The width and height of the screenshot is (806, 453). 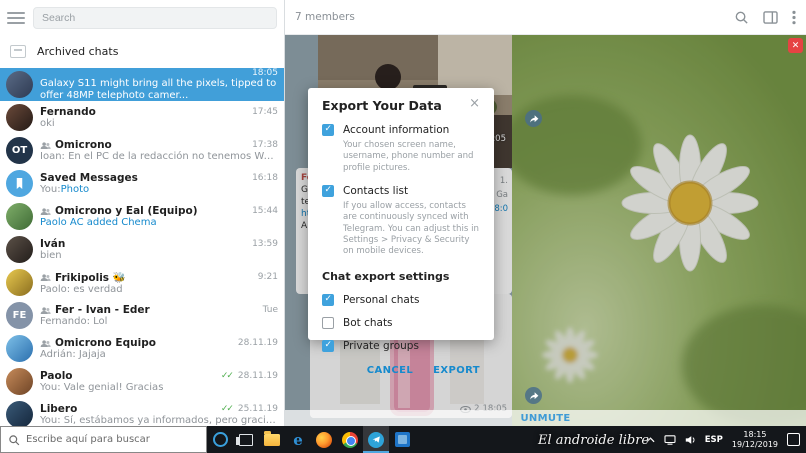 I want to click on checkbox-personal-chats: Personal chats, so click(x=401, y=299).